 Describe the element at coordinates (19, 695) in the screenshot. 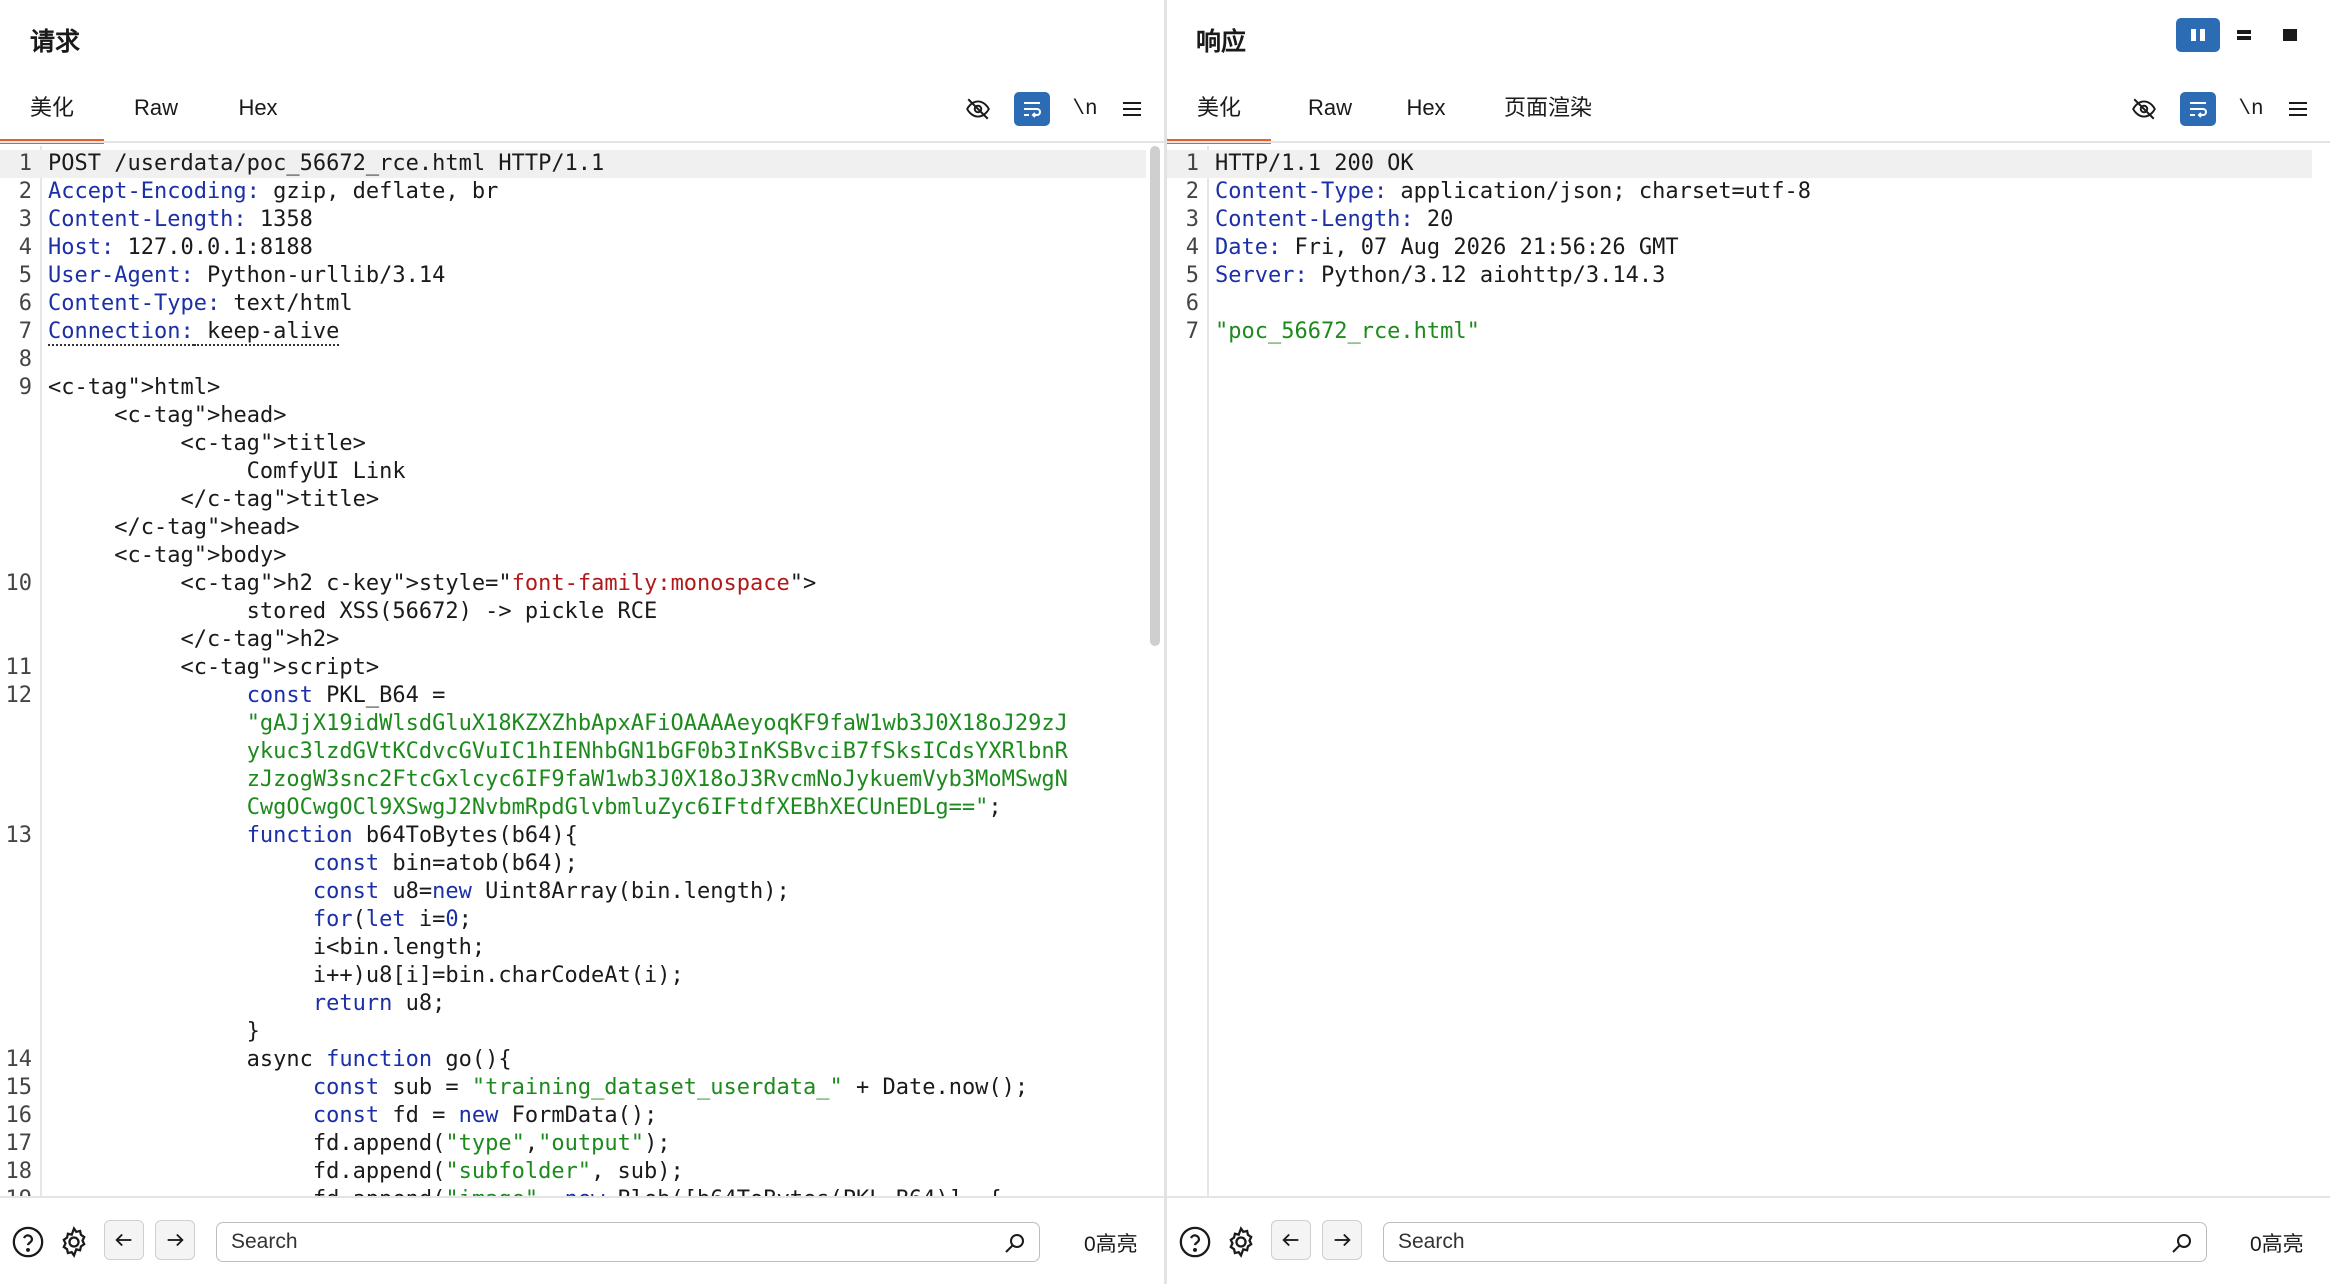

I see `line-number: 12` at that location.